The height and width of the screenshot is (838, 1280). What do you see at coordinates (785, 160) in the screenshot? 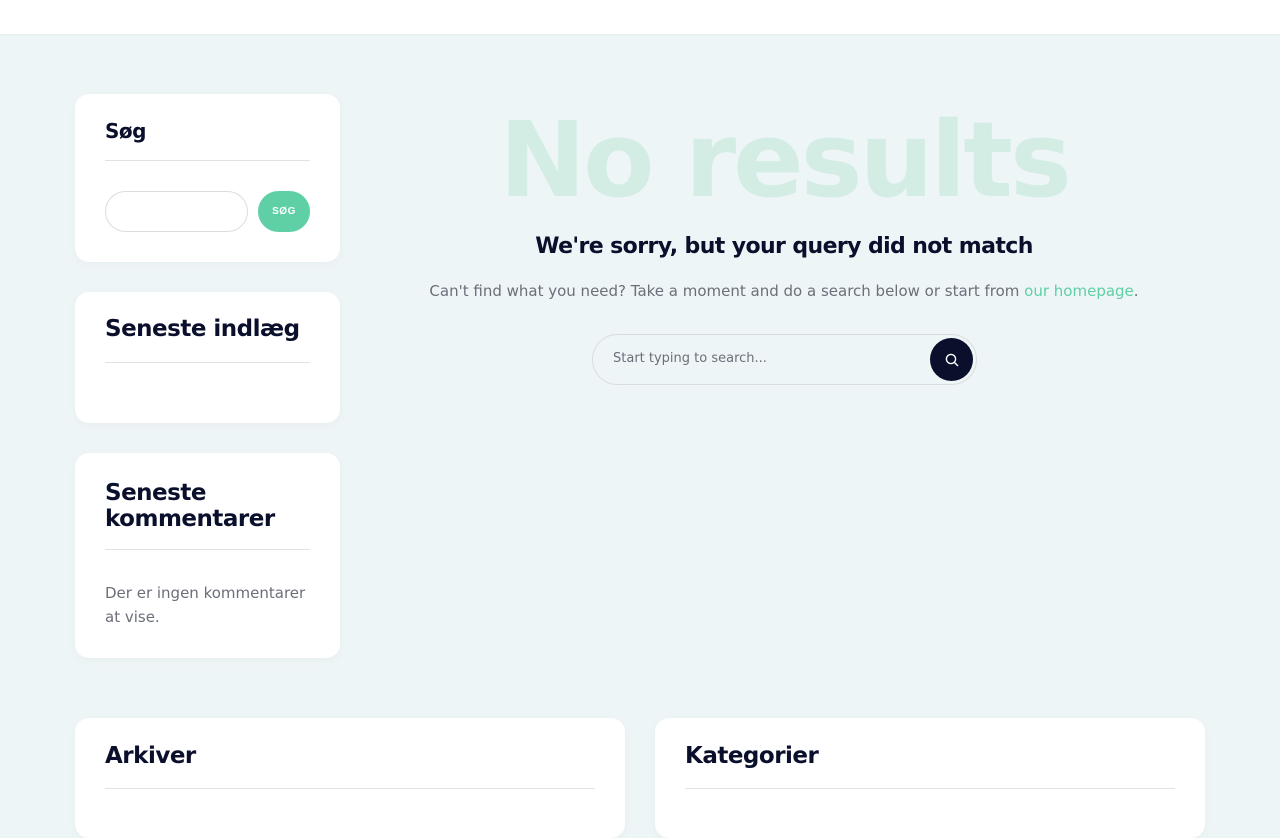
I see `no-results-heading: No results` at bounding box center [785, 160].